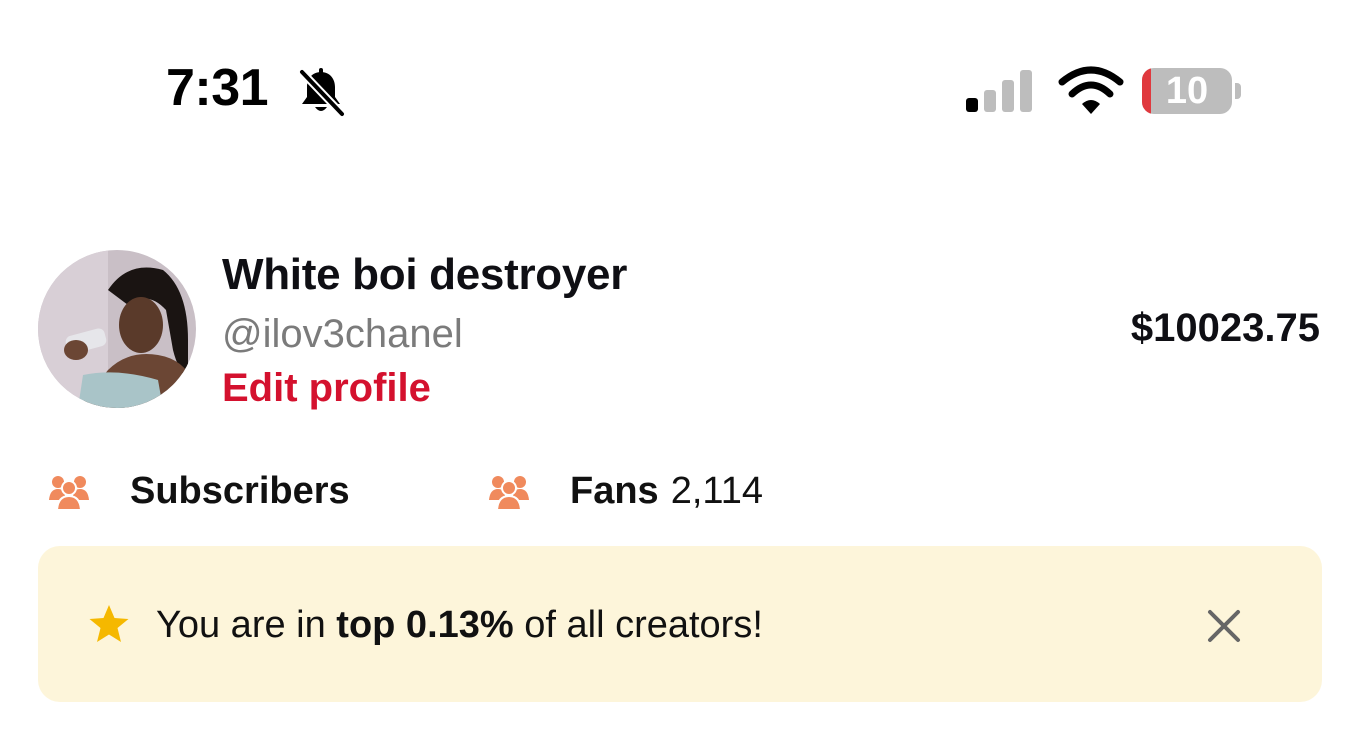  Describe the element at coordinates (217, 88) in the screenshot. I see `status-time: 7:31` at that location.